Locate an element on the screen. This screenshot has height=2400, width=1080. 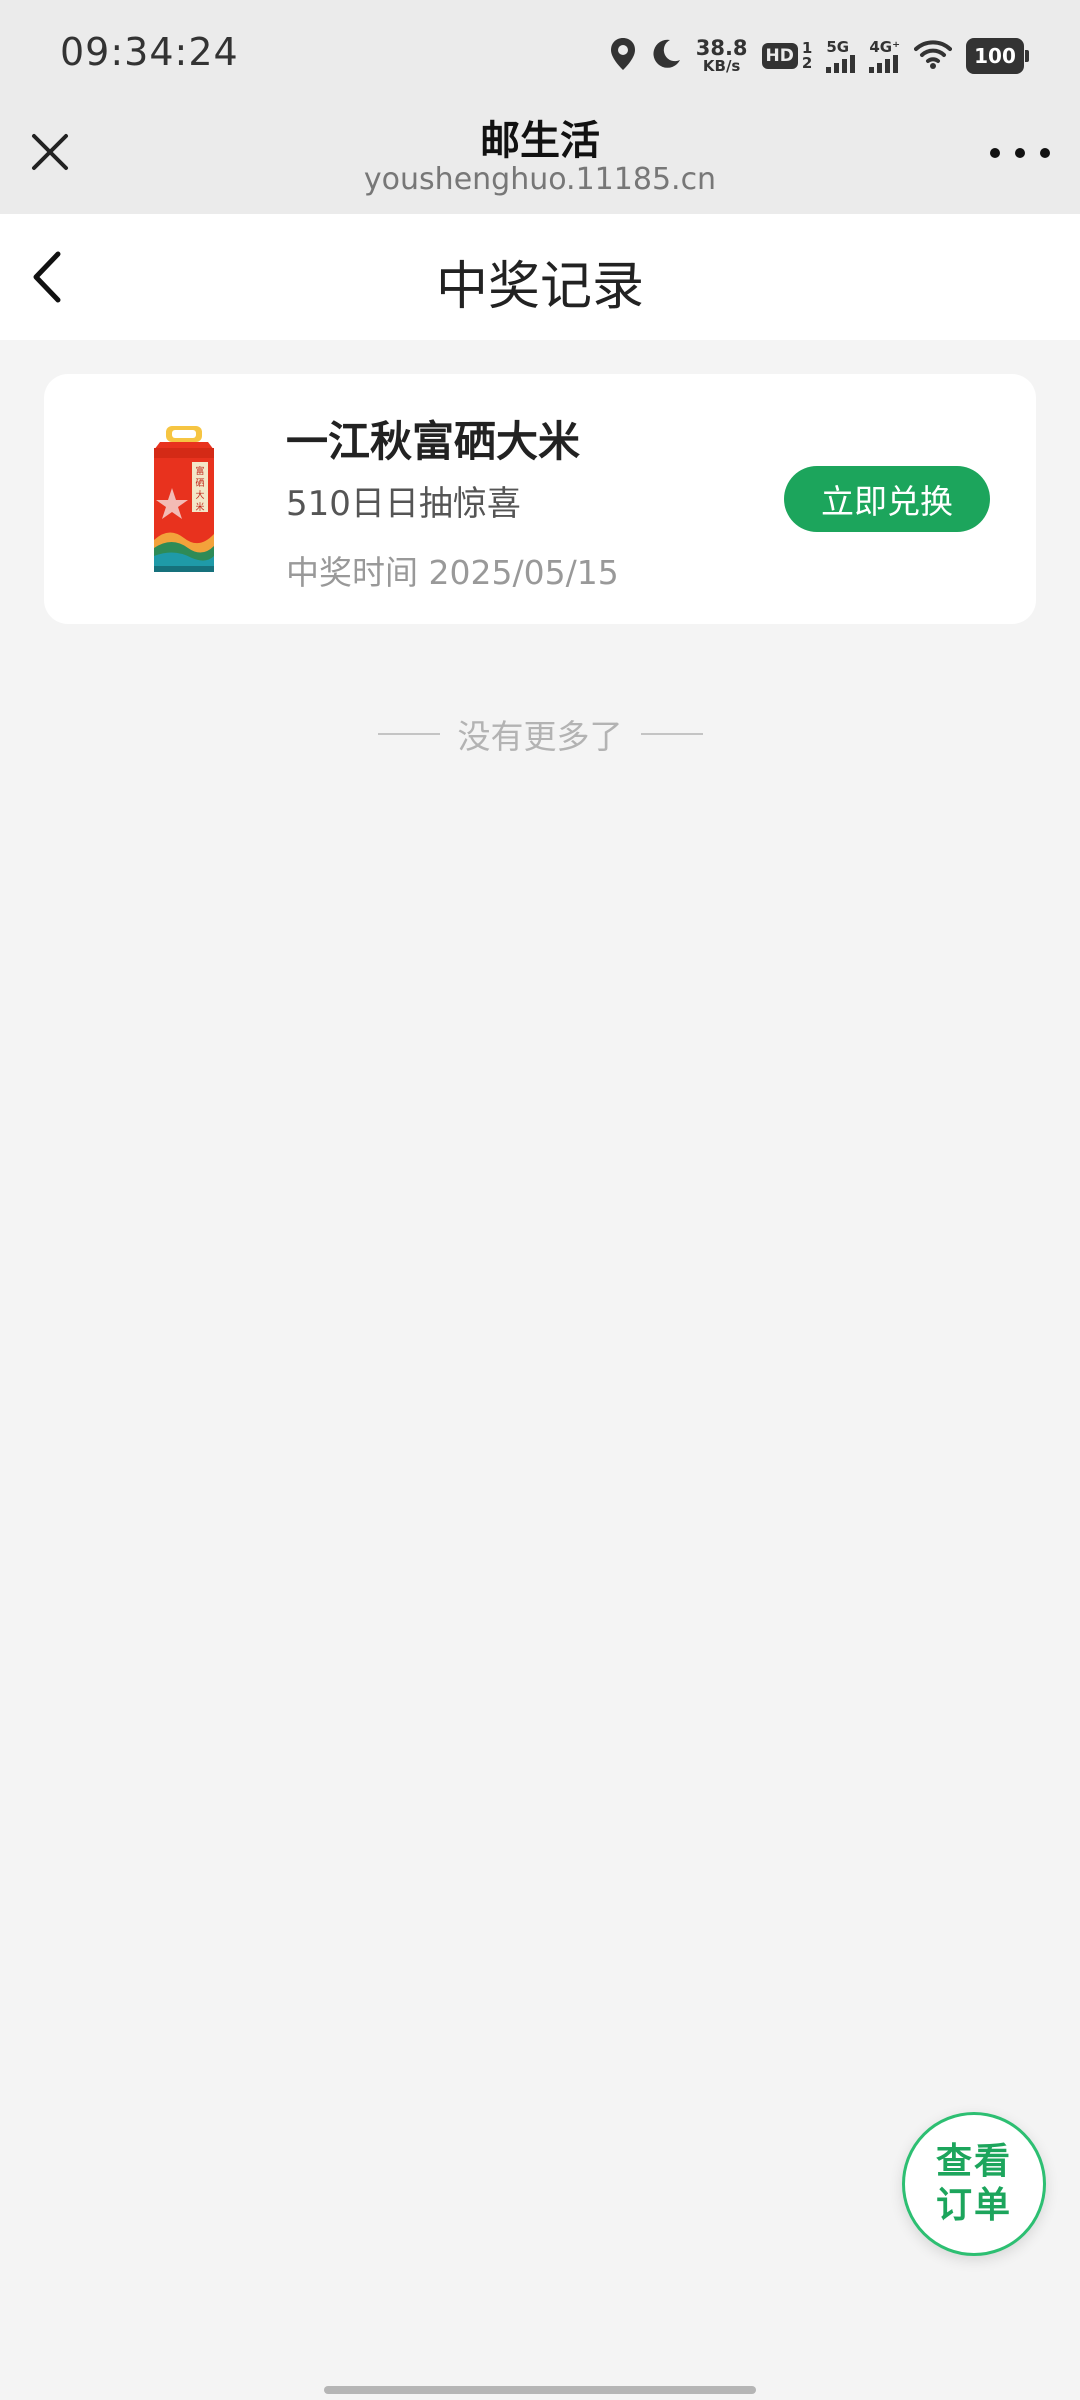
no-more-text: 没有更多了 is located at coordinates (540, 736).